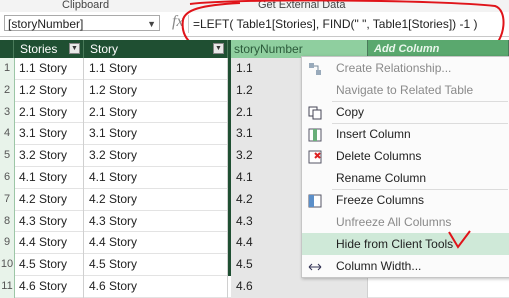  I want to click on row-number: 11, so click(7, 287).